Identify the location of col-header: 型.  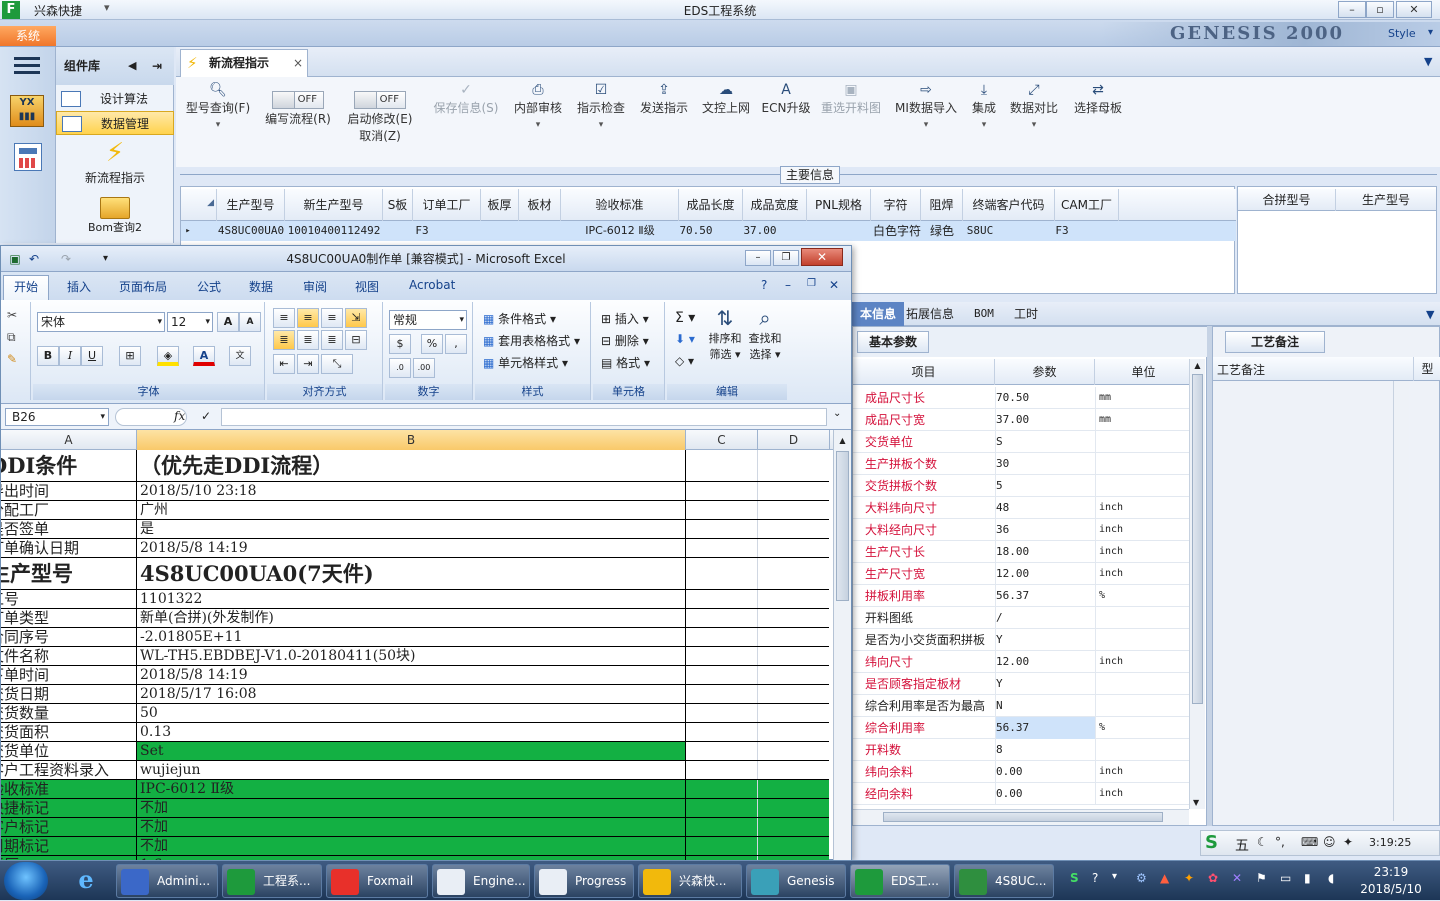
(1426, 369).